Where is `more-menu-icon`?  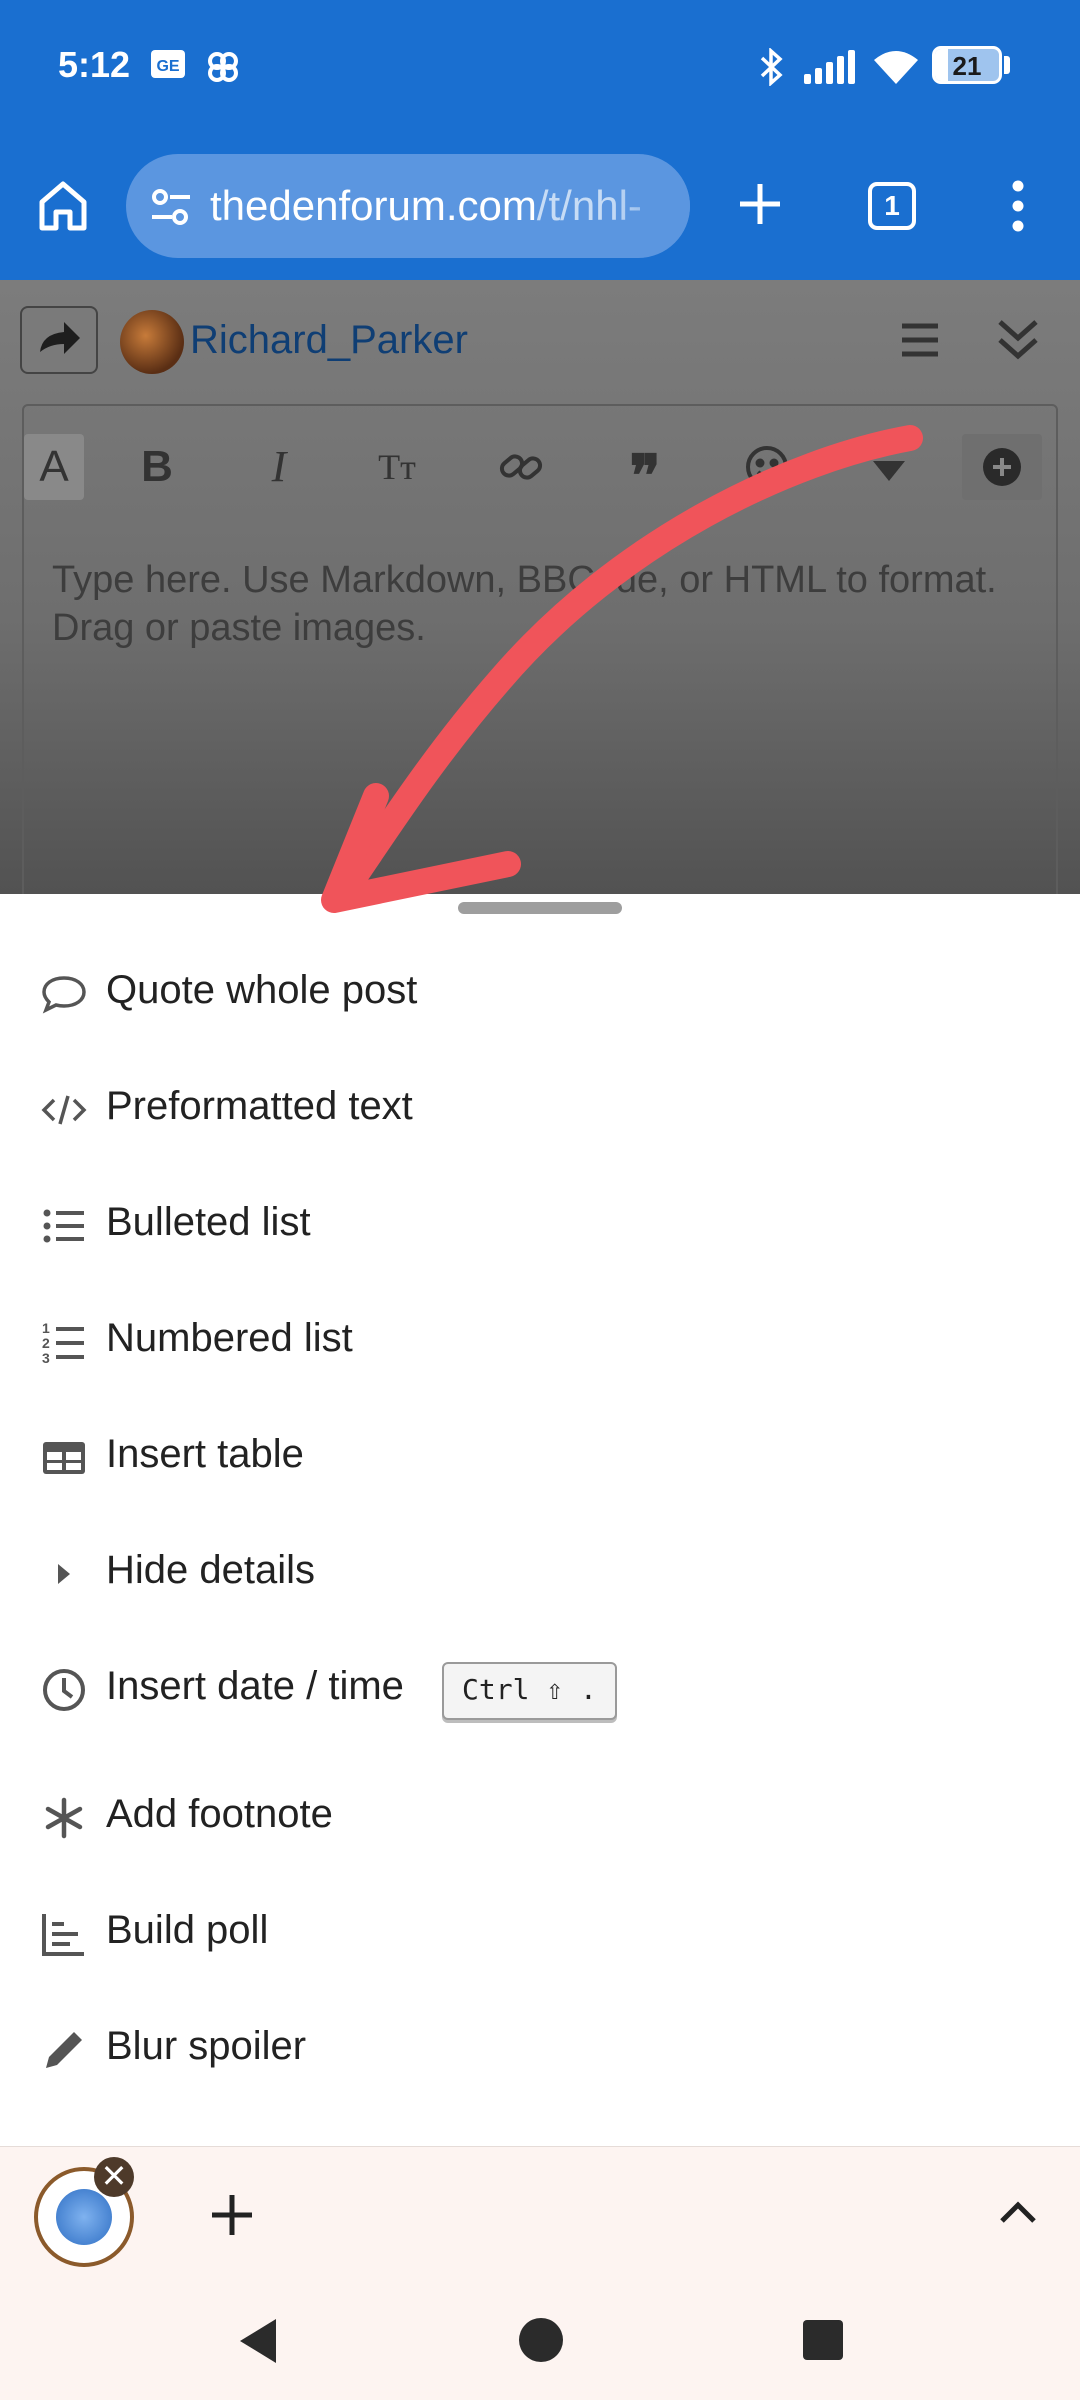
more-menu-icon is located at coordinates (1018, 208).